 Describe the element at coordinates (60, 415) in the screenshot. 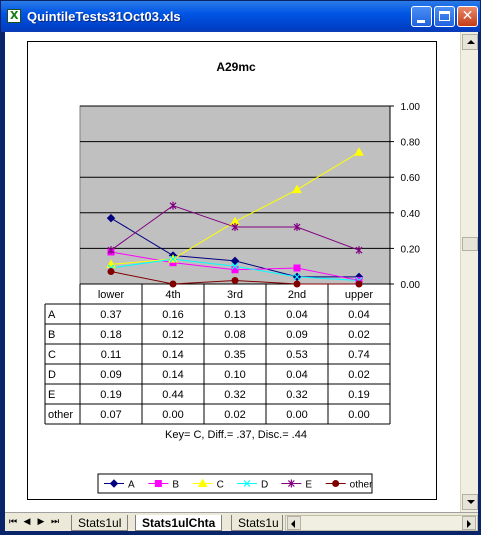

I see `table-row-label: other` at that location.